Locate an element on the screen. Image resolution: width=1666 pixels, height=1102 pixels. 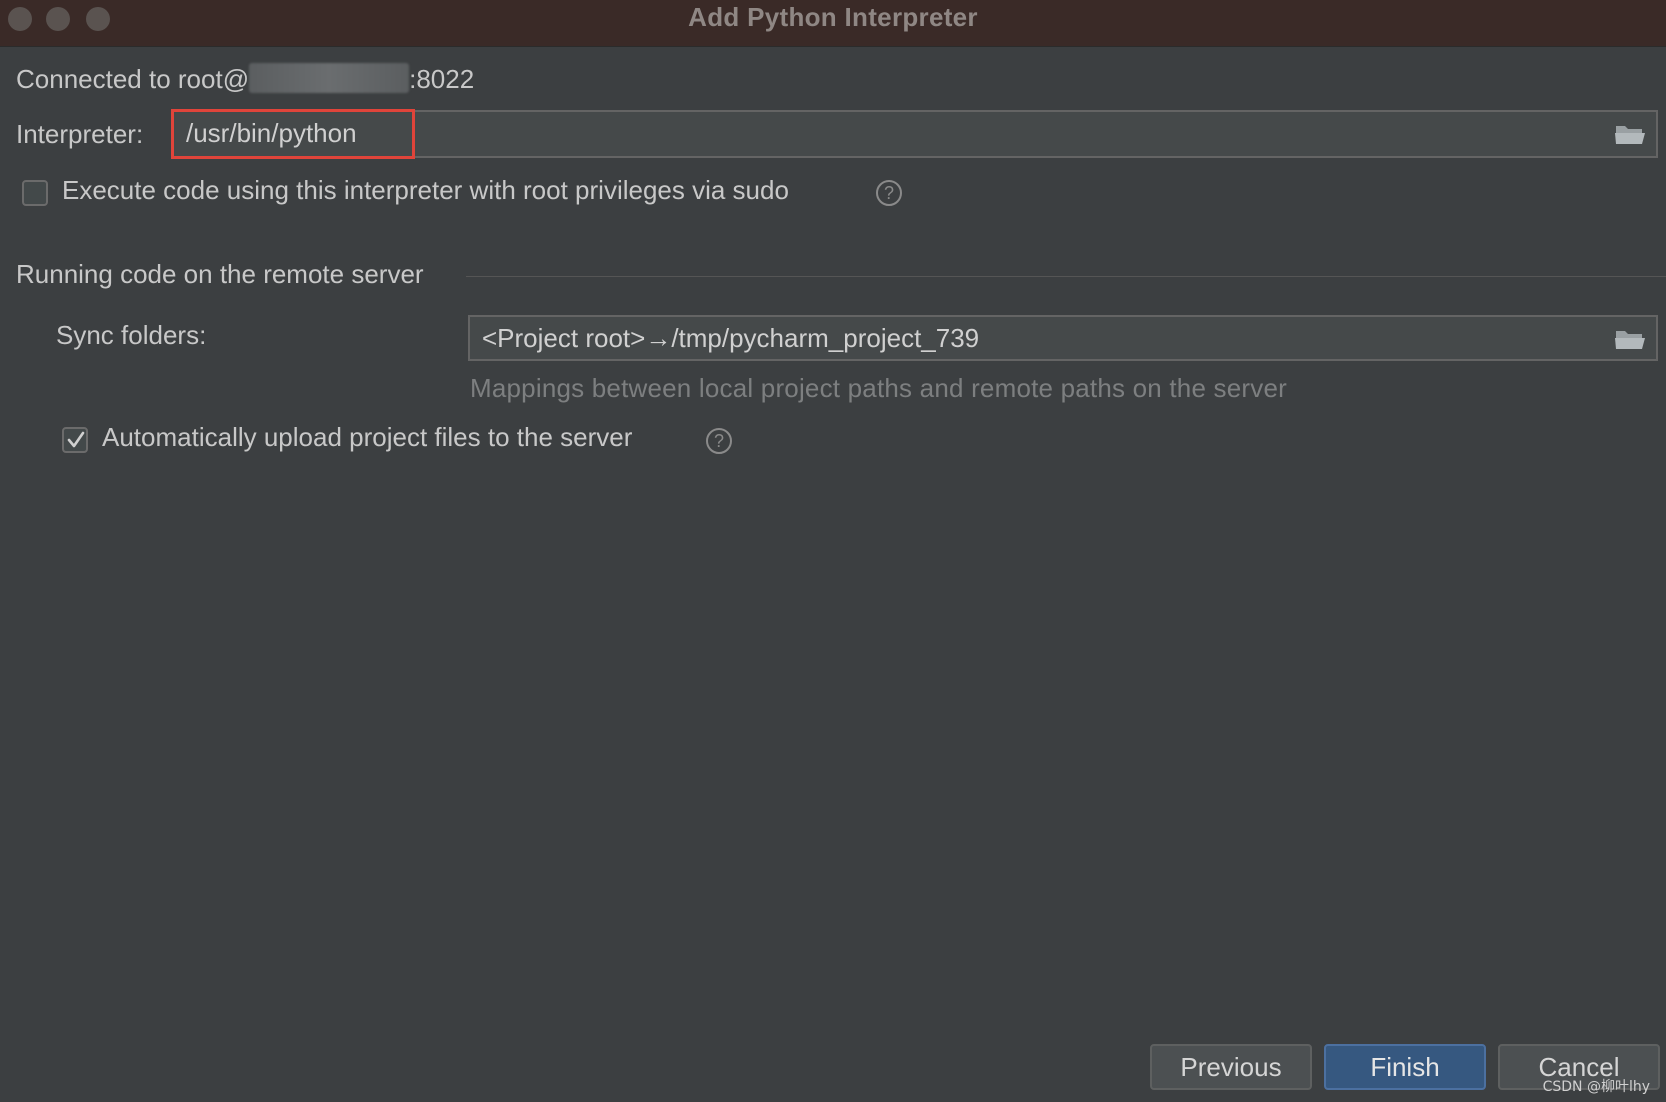
watermark: CSDN @柳叶lhy is located at coordinates (1596, 1087).